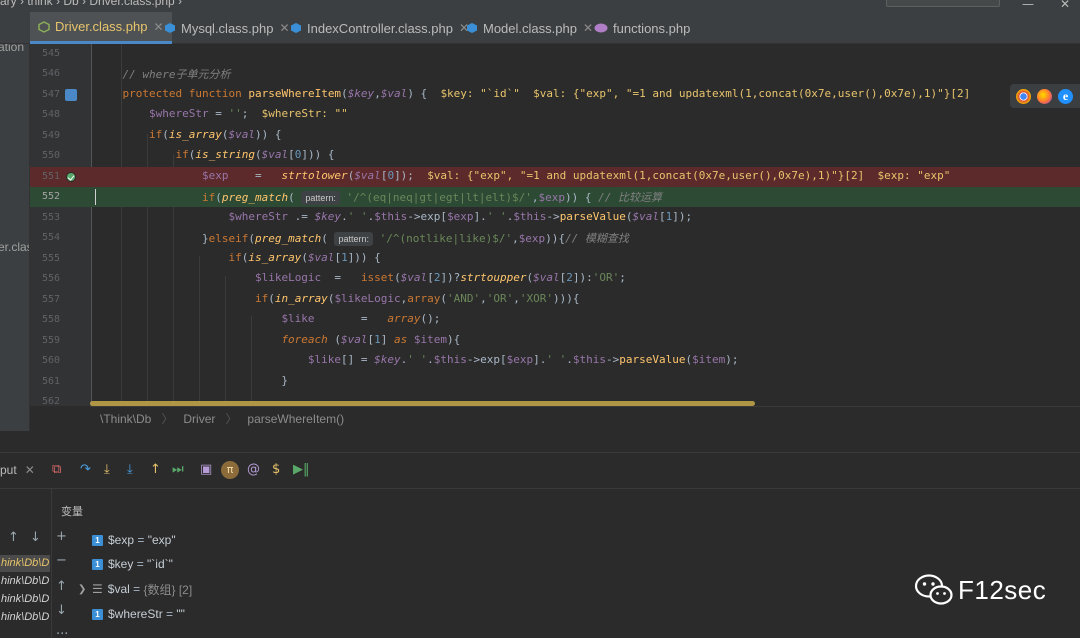 The width and height of the screenshot is (1080, 638). Describe the element at coordinates (61, 610) in the screenshot. I see `move-down-icon: ↓` at that location.